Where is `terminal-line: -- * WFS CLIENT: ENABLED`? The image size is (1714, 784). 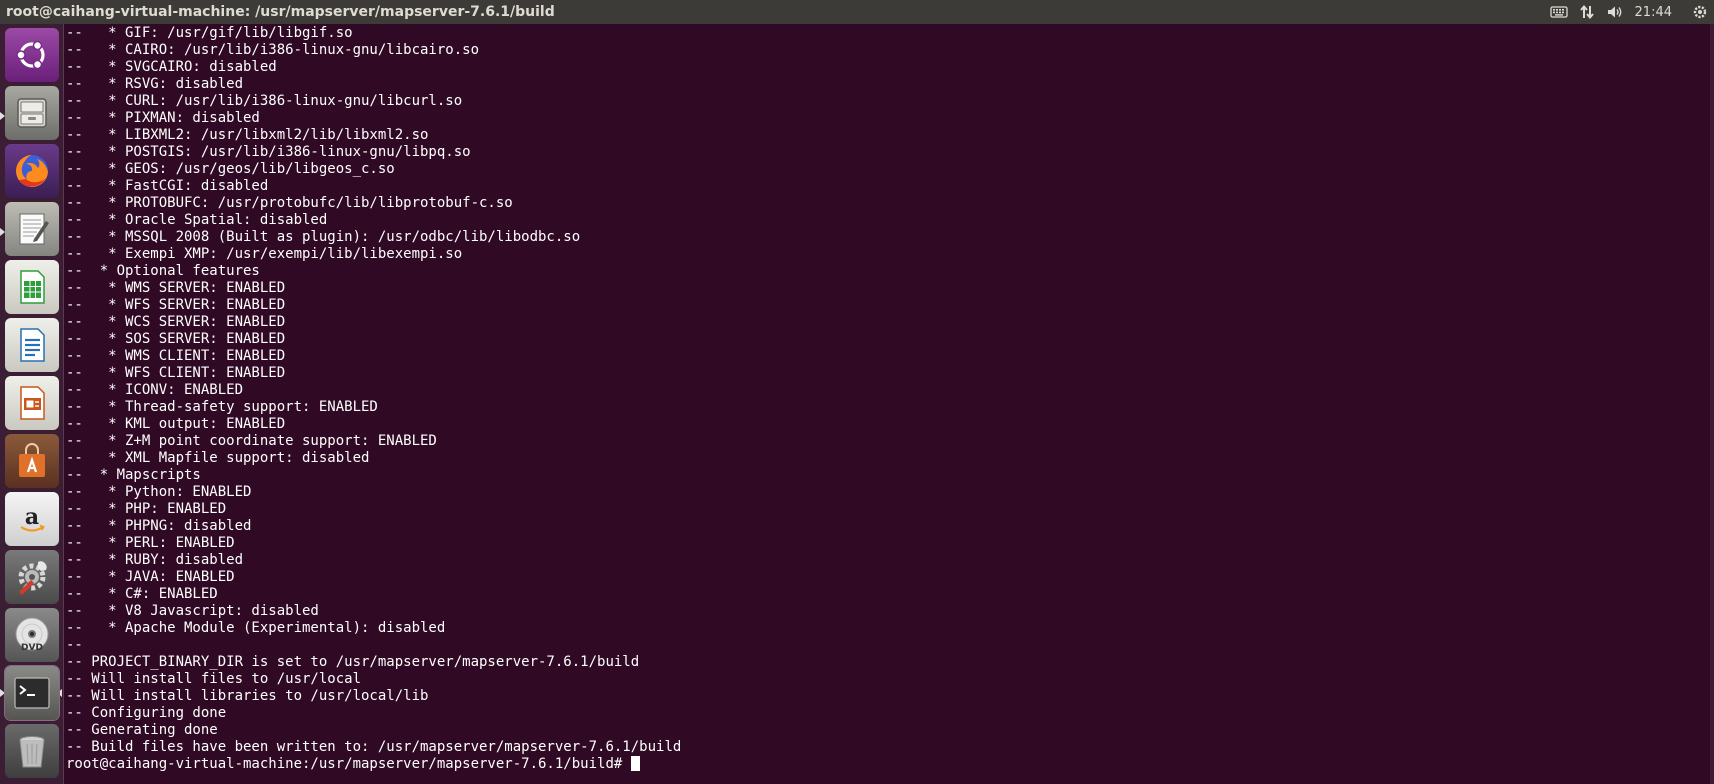 terminal-line: -- * WFS CLIENT: ENABLED is located at coordinates (176, 373).